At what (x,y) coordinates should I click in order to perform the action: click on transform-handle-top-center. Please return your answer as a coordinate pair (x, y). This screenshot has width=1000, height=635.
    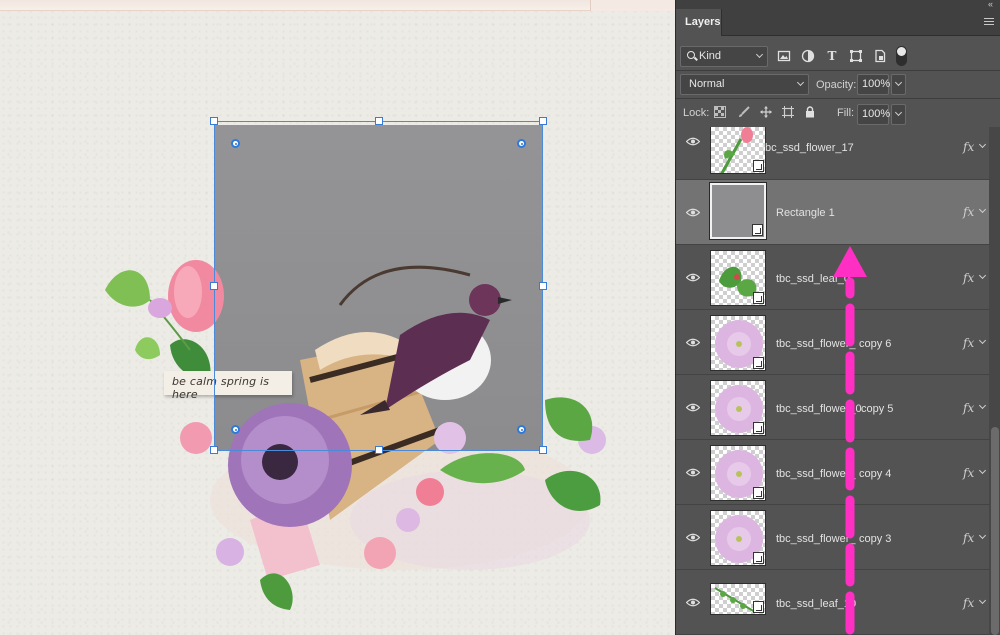
    Looking at the image, I should click on (379, 121).